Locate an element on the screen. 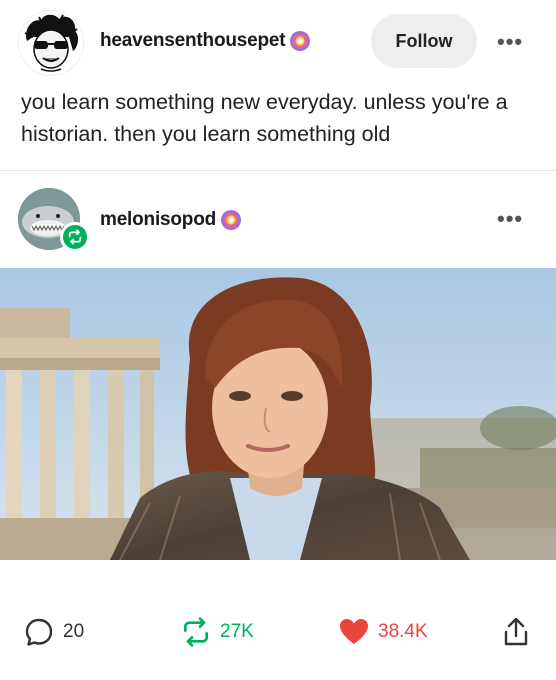  share-icon is located at coordinates (516, 631).